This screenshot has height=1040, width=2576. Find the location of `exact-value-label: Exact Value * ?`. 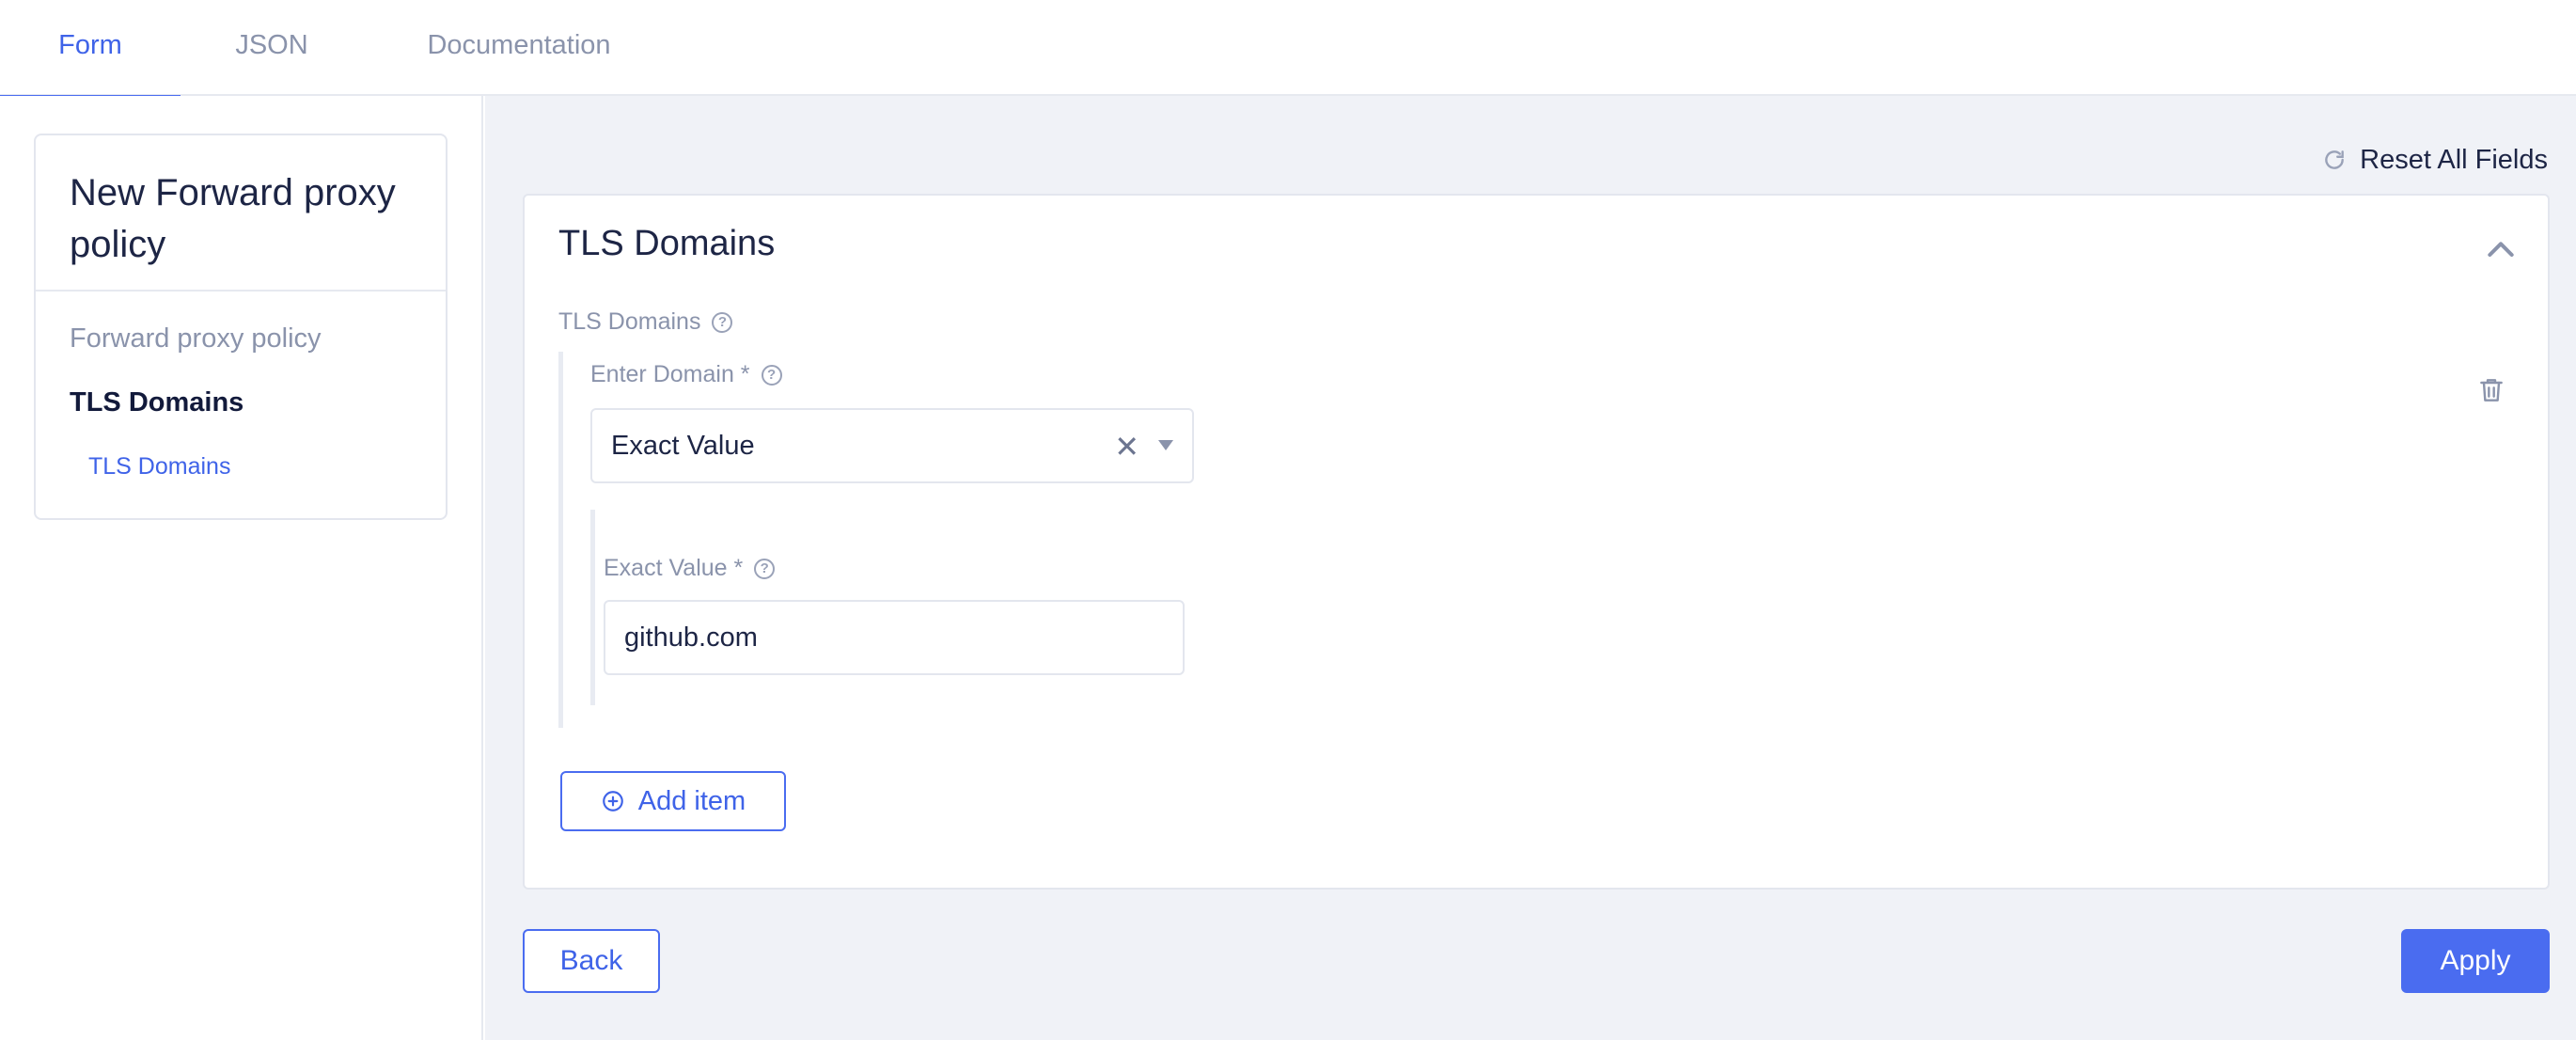

exact-value-label: Exact Value * ? is located at coordinates (690, 568).